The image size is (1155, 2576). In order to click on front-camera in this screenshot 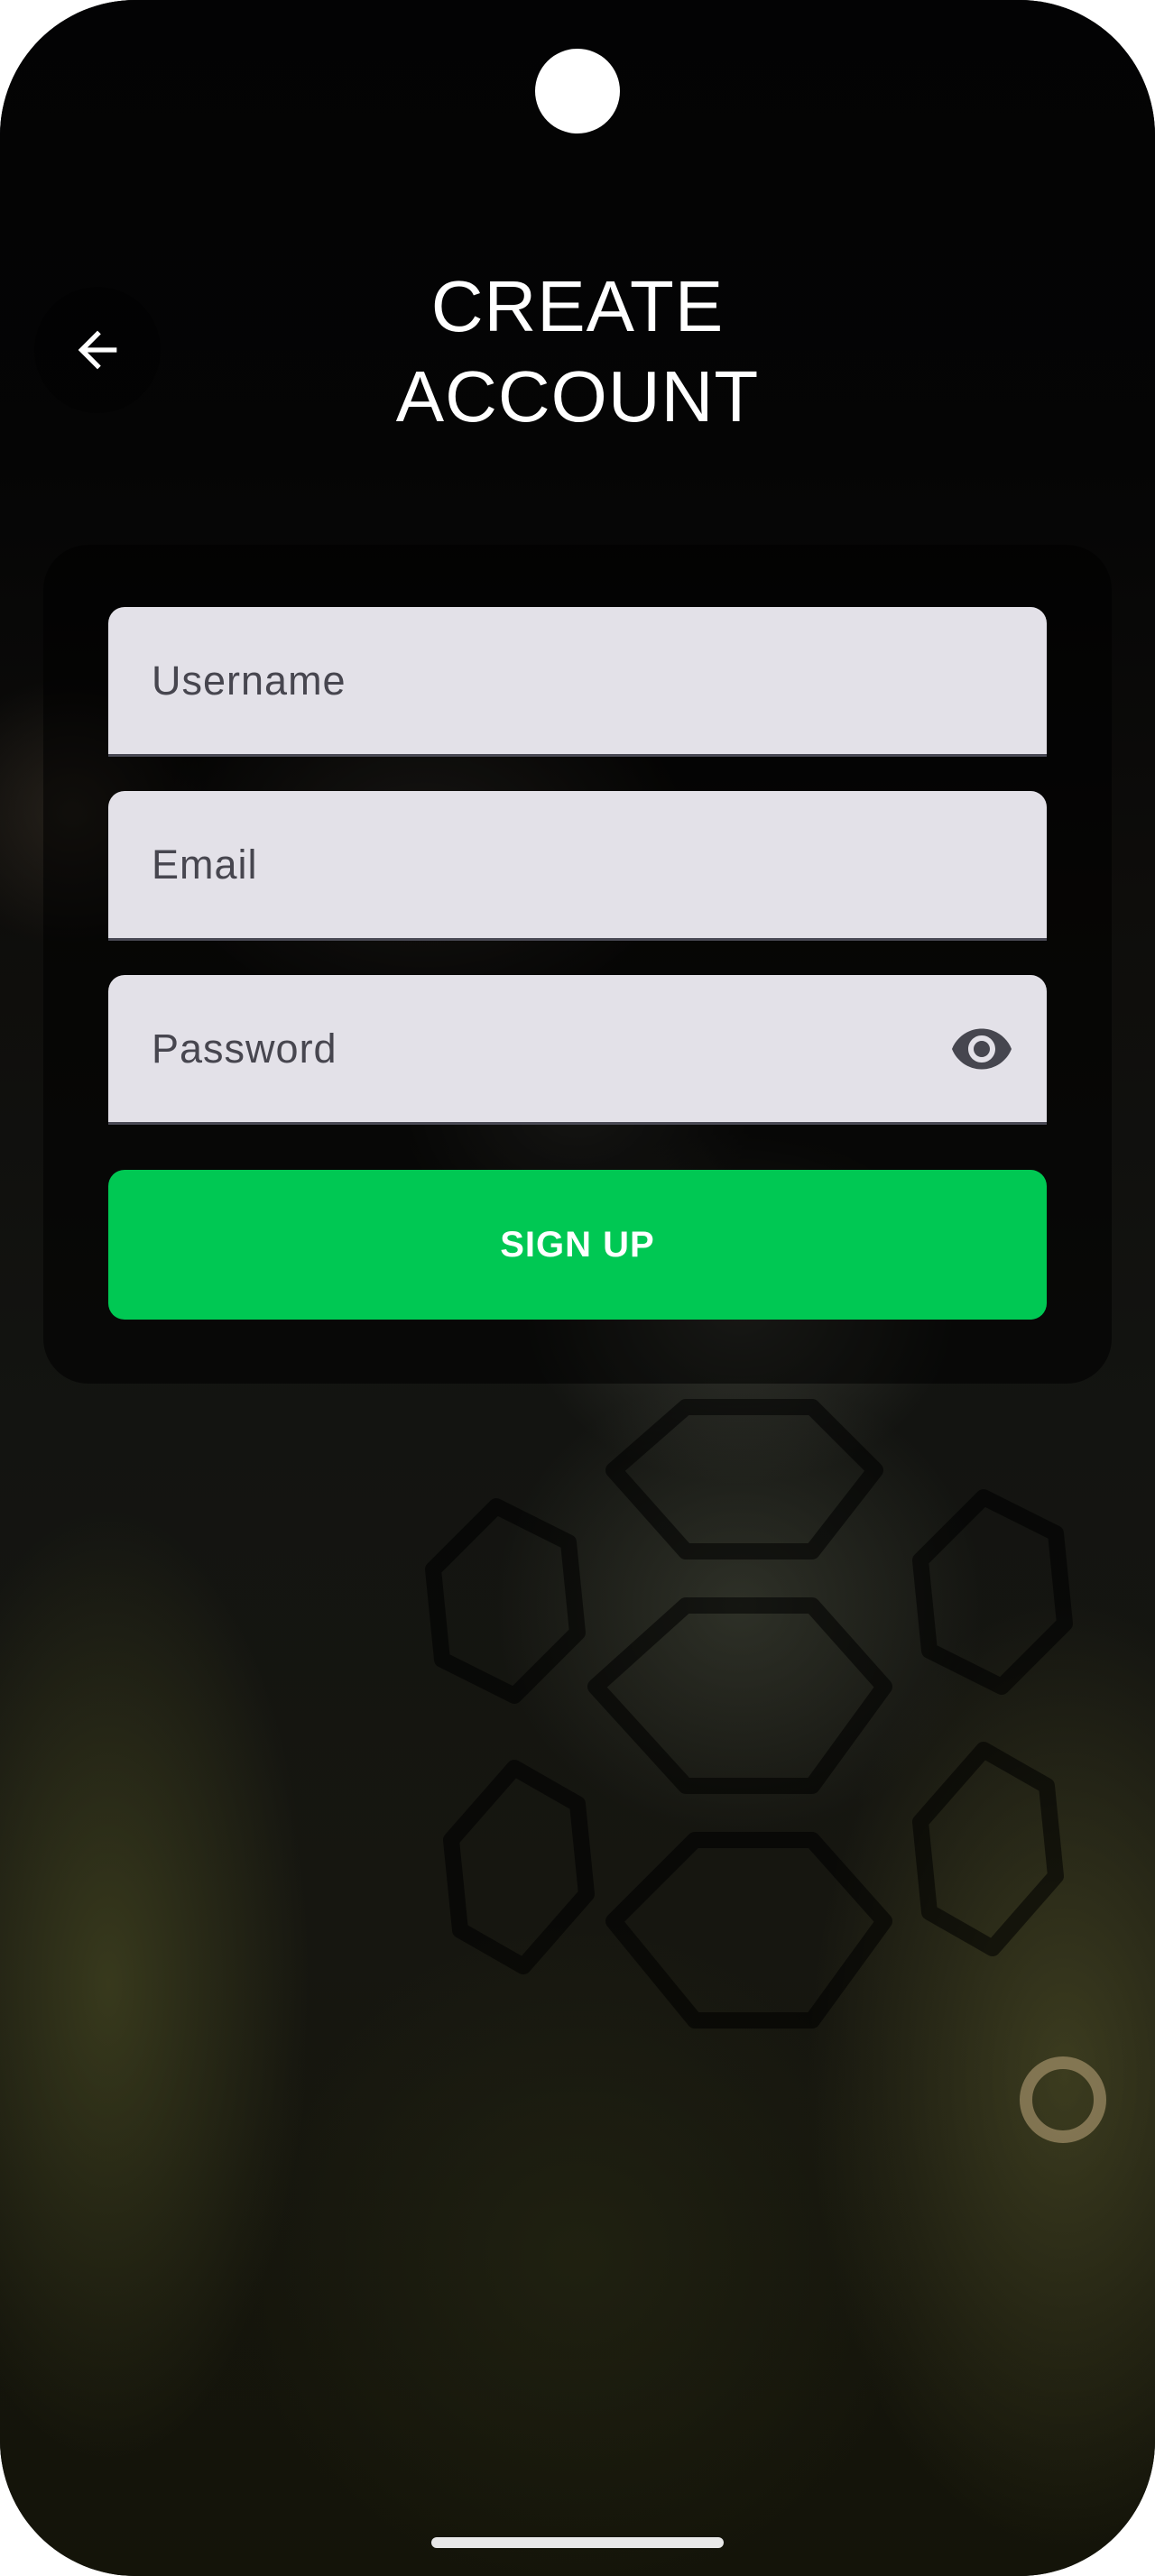, I will do `click(577, 91)`.